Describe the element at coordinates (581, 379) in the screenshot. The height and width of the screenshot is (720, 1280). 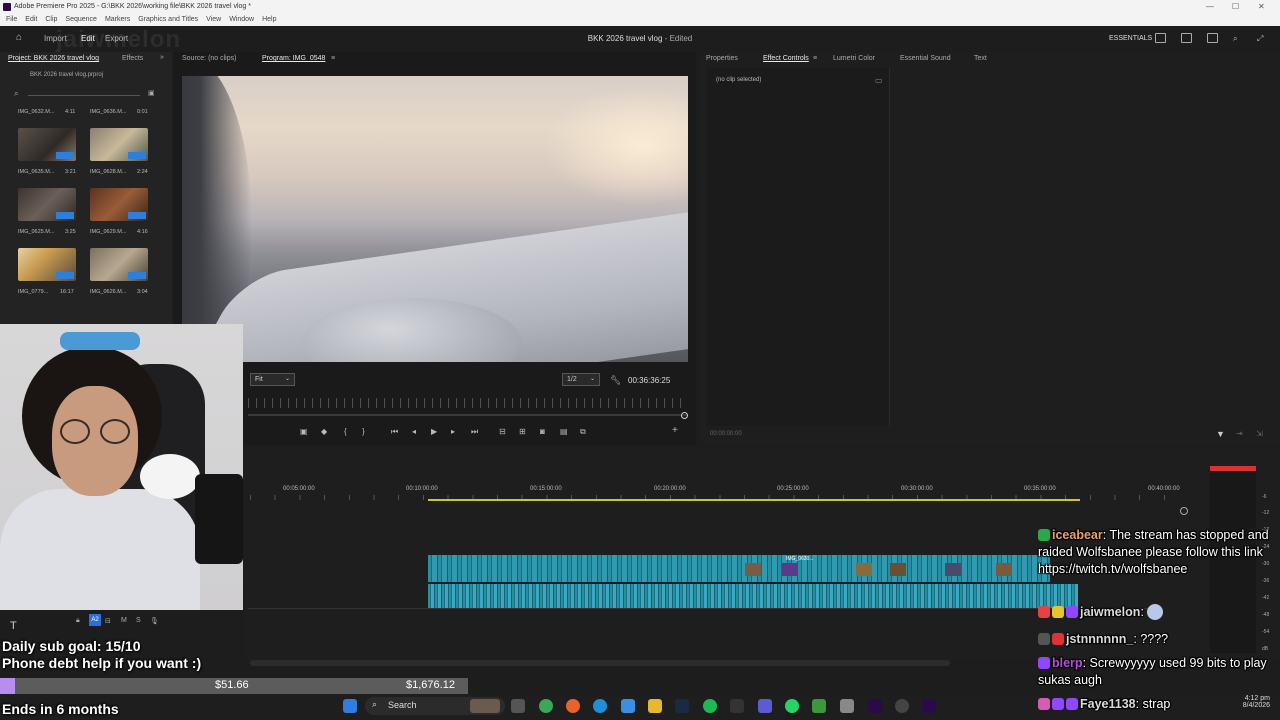
I see `resolution-dropdown: 1/2 ⌄` at that location.